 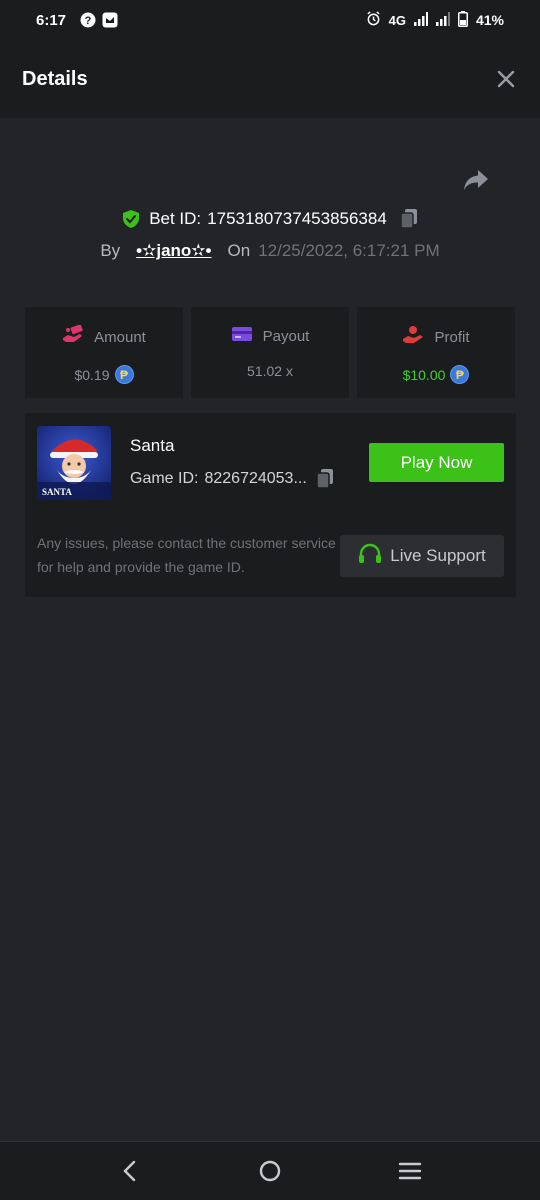 What do you see at coordinates (73, 336) in the screenshot?
I see `money-hand-icon` at bounding box center [73, 336].